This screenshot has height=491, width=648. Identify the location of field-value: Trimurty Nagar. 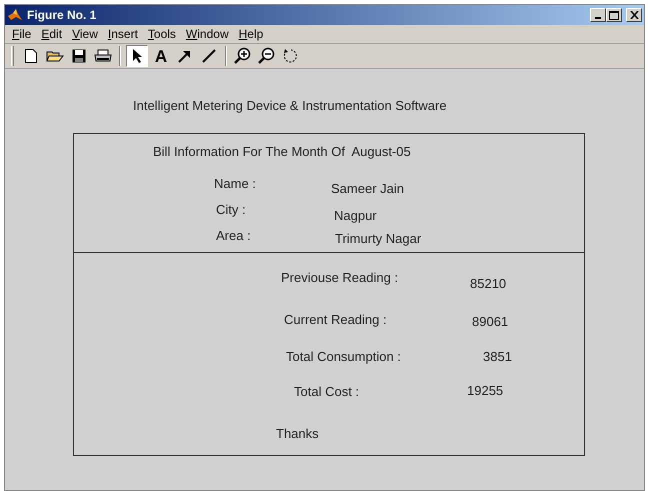
(378, 239).